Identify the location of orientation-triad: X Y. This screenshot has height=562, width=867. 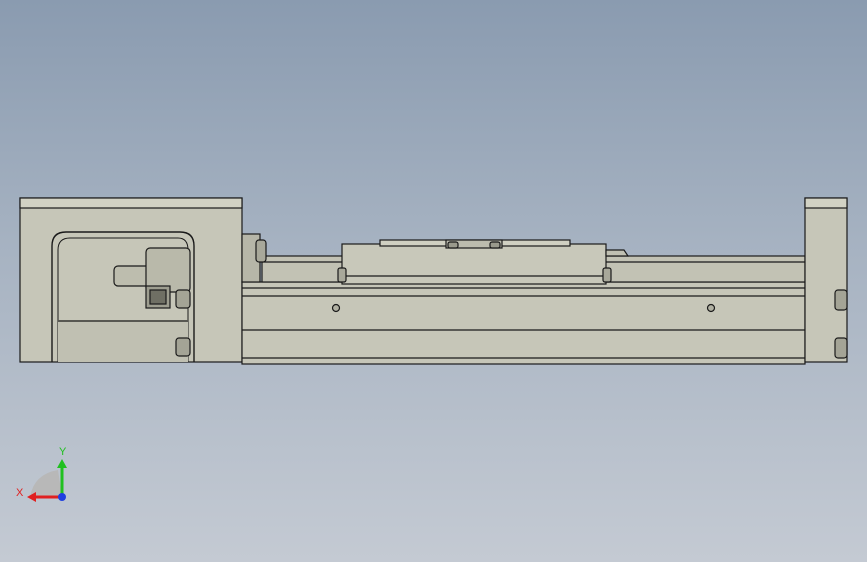
(41, 474).